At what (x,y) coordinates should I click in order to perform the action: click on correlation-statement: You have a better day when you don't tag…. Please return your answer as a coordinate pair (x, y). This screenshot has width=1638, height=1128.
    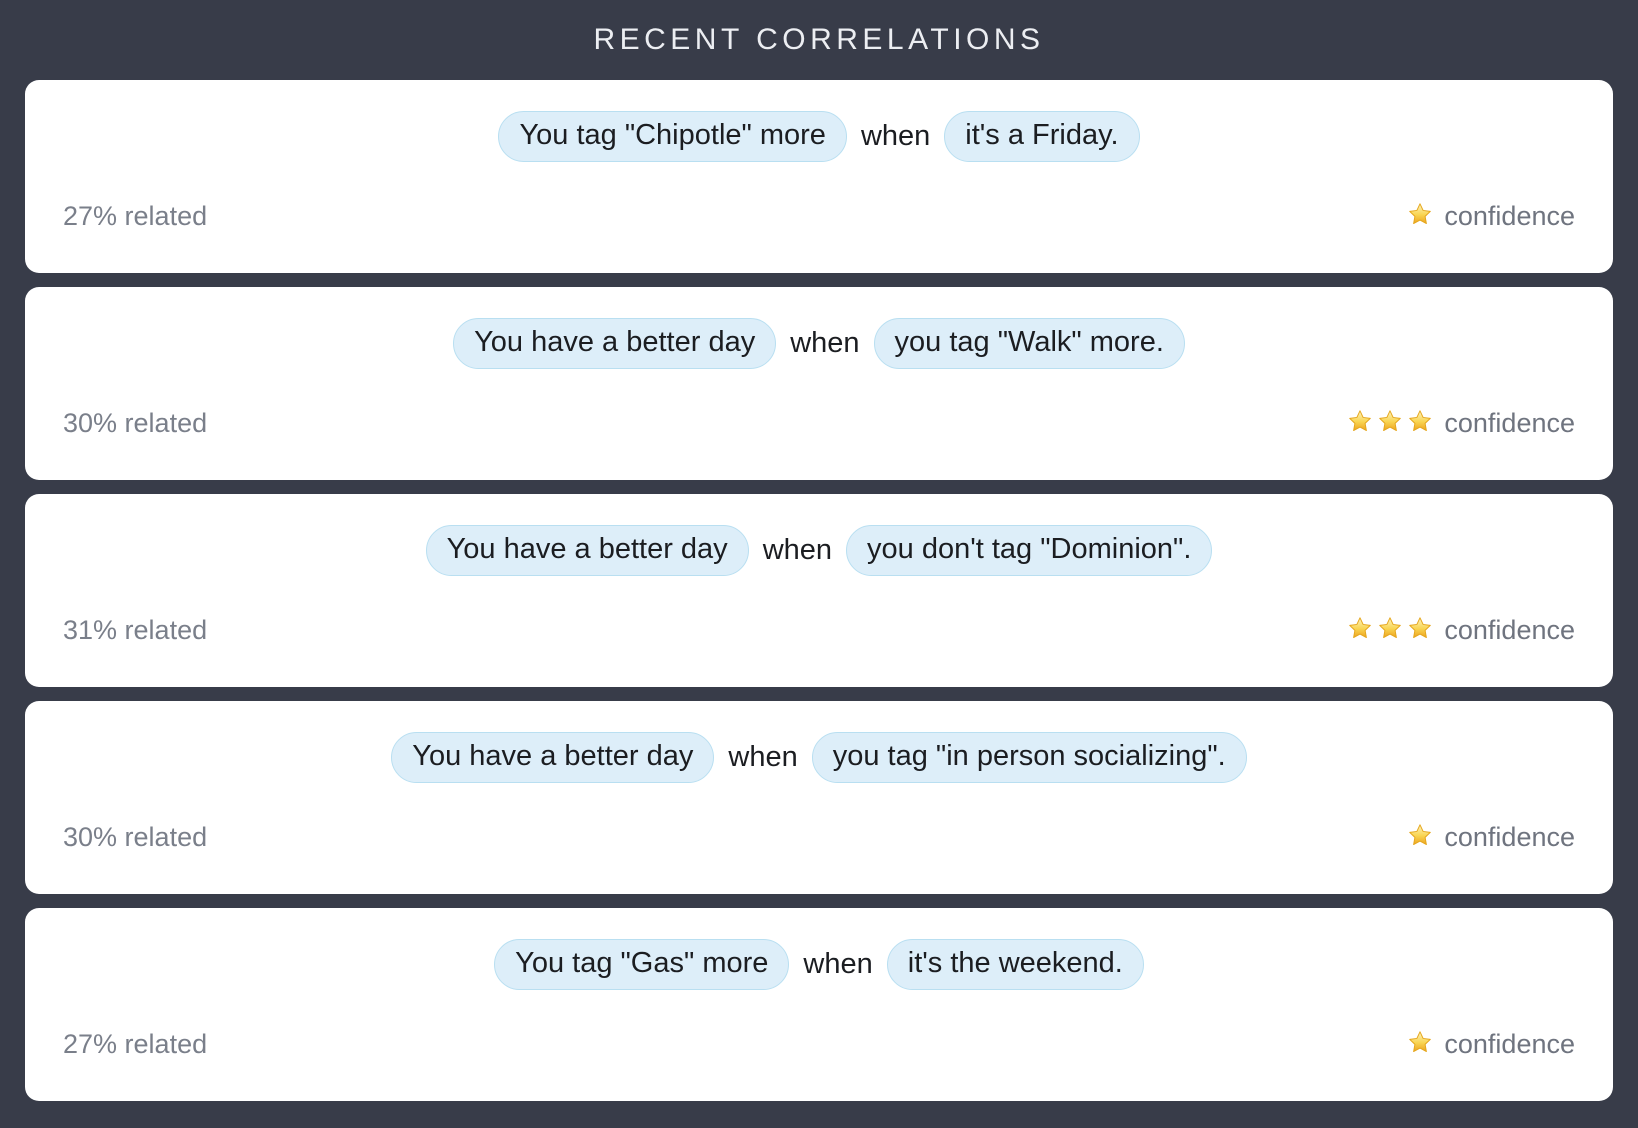
    Looking at the image, I should click on (819, 535).